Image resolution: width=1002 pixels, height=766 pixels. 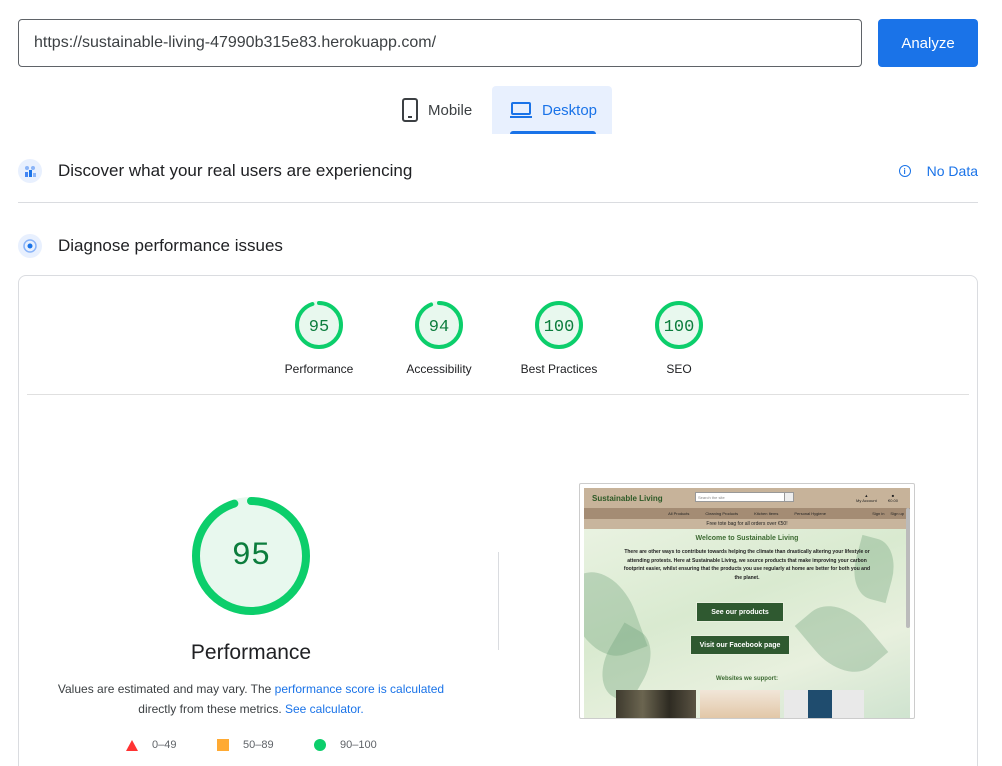 What do you see at coordinates (627, 498) in the screenshot?
I see `site-brand: Sustainable Living` at bounding box center [627, 498].